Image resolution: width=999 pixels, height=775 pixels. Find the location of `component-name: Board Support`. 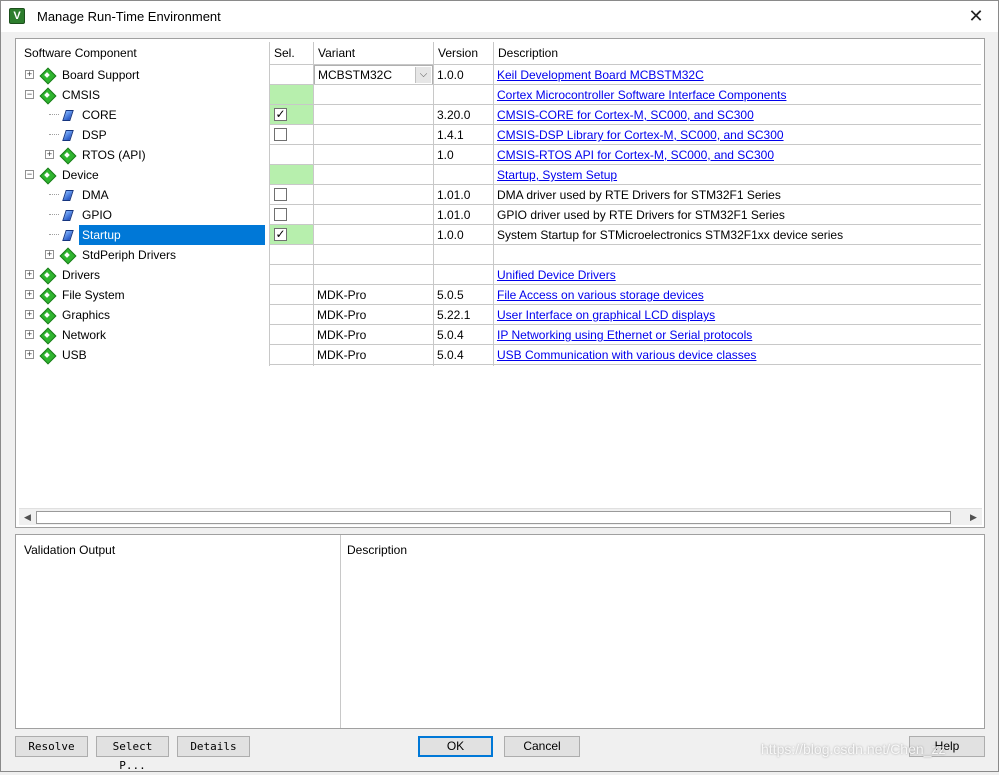

component-name: Board Support is located at coordinates (100, 75).